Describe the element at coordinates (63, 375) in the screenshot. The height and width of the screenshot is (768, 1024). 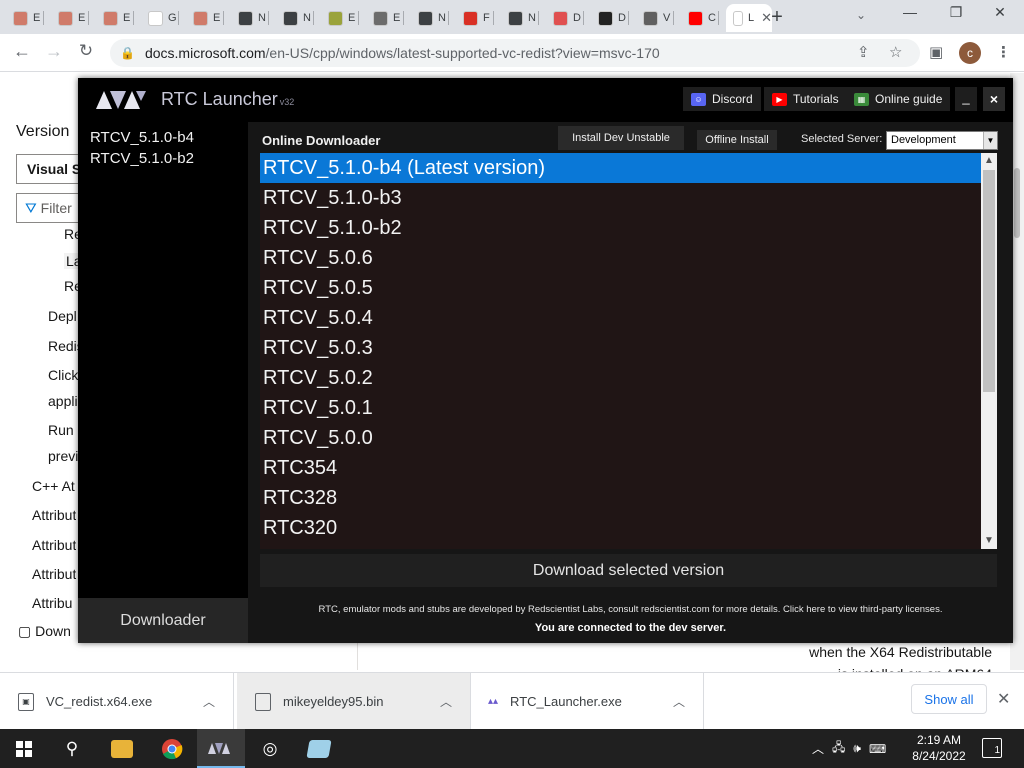
I see `toc-item: Click` at that location.